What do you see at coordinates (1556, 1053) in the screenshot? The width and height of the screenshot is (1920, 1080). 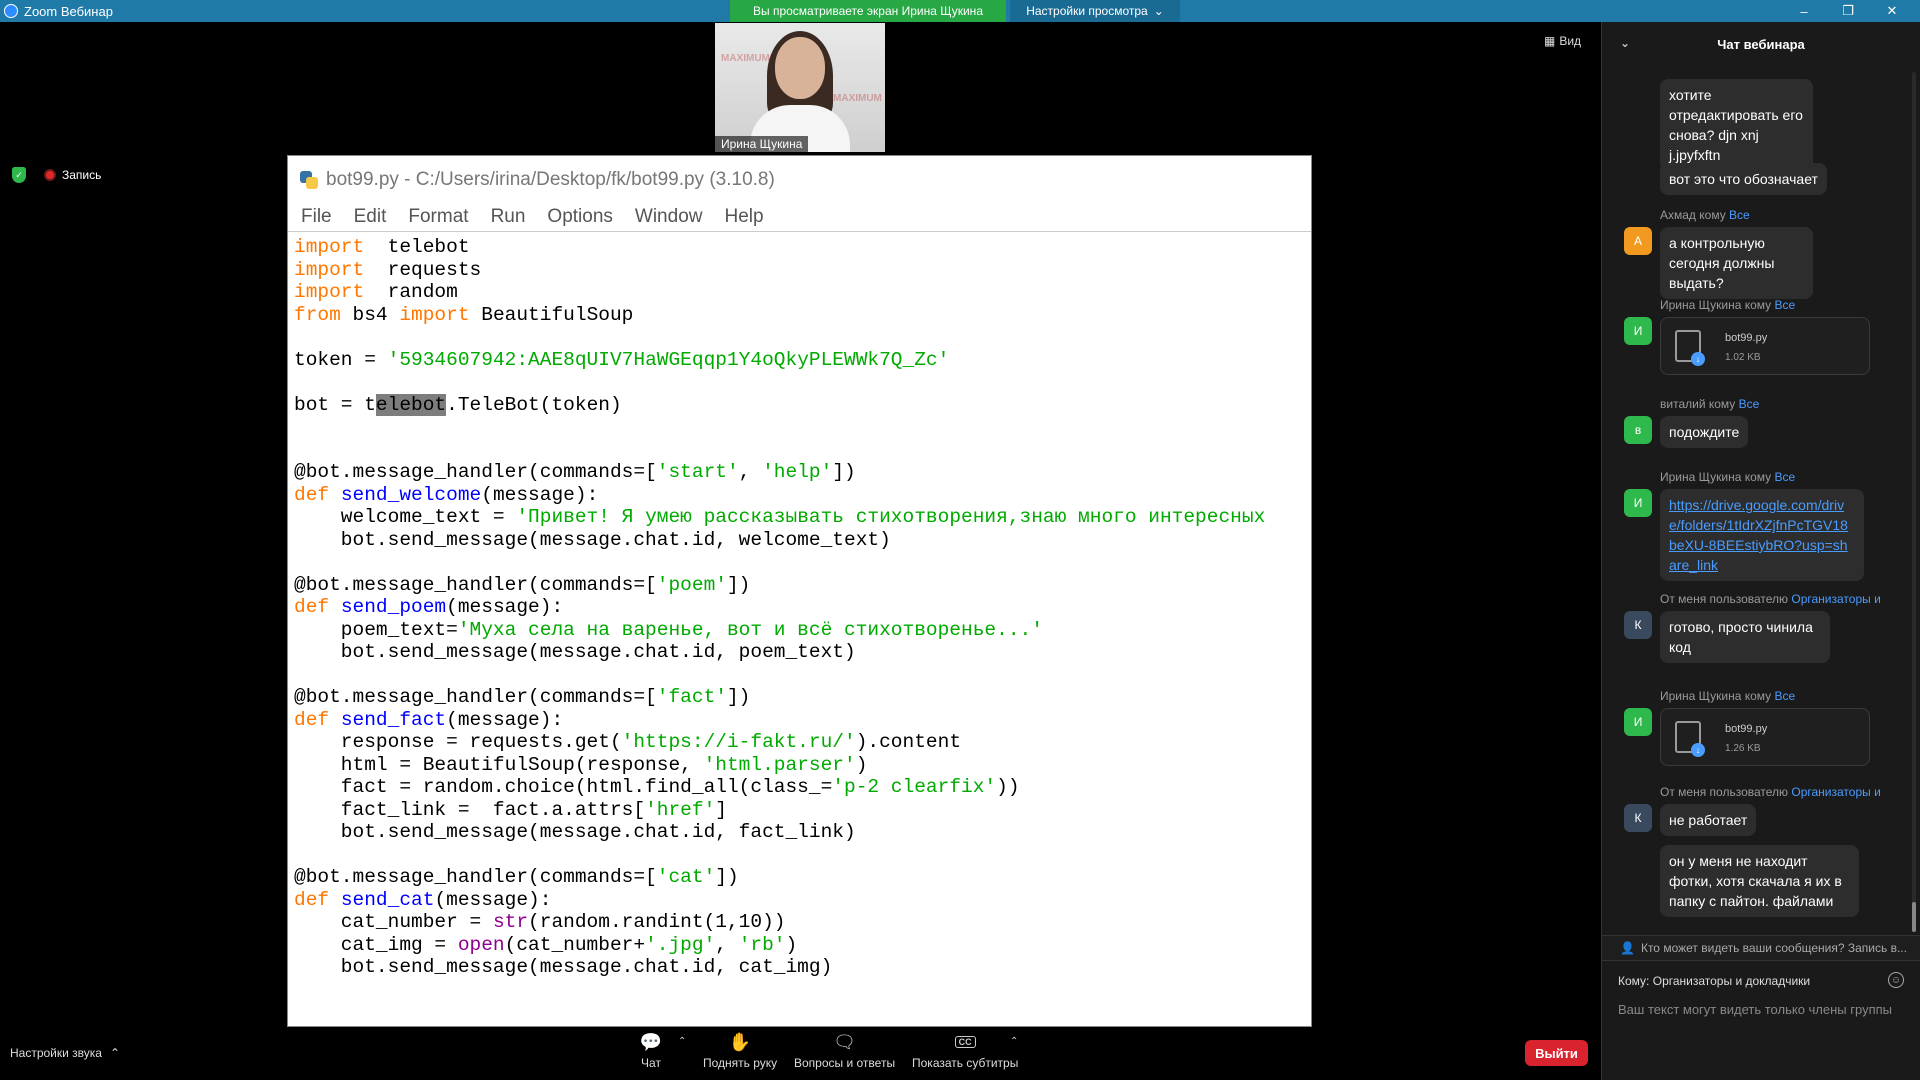 I see `leave-button: Выйти` at bounding box center [1556, 1053].